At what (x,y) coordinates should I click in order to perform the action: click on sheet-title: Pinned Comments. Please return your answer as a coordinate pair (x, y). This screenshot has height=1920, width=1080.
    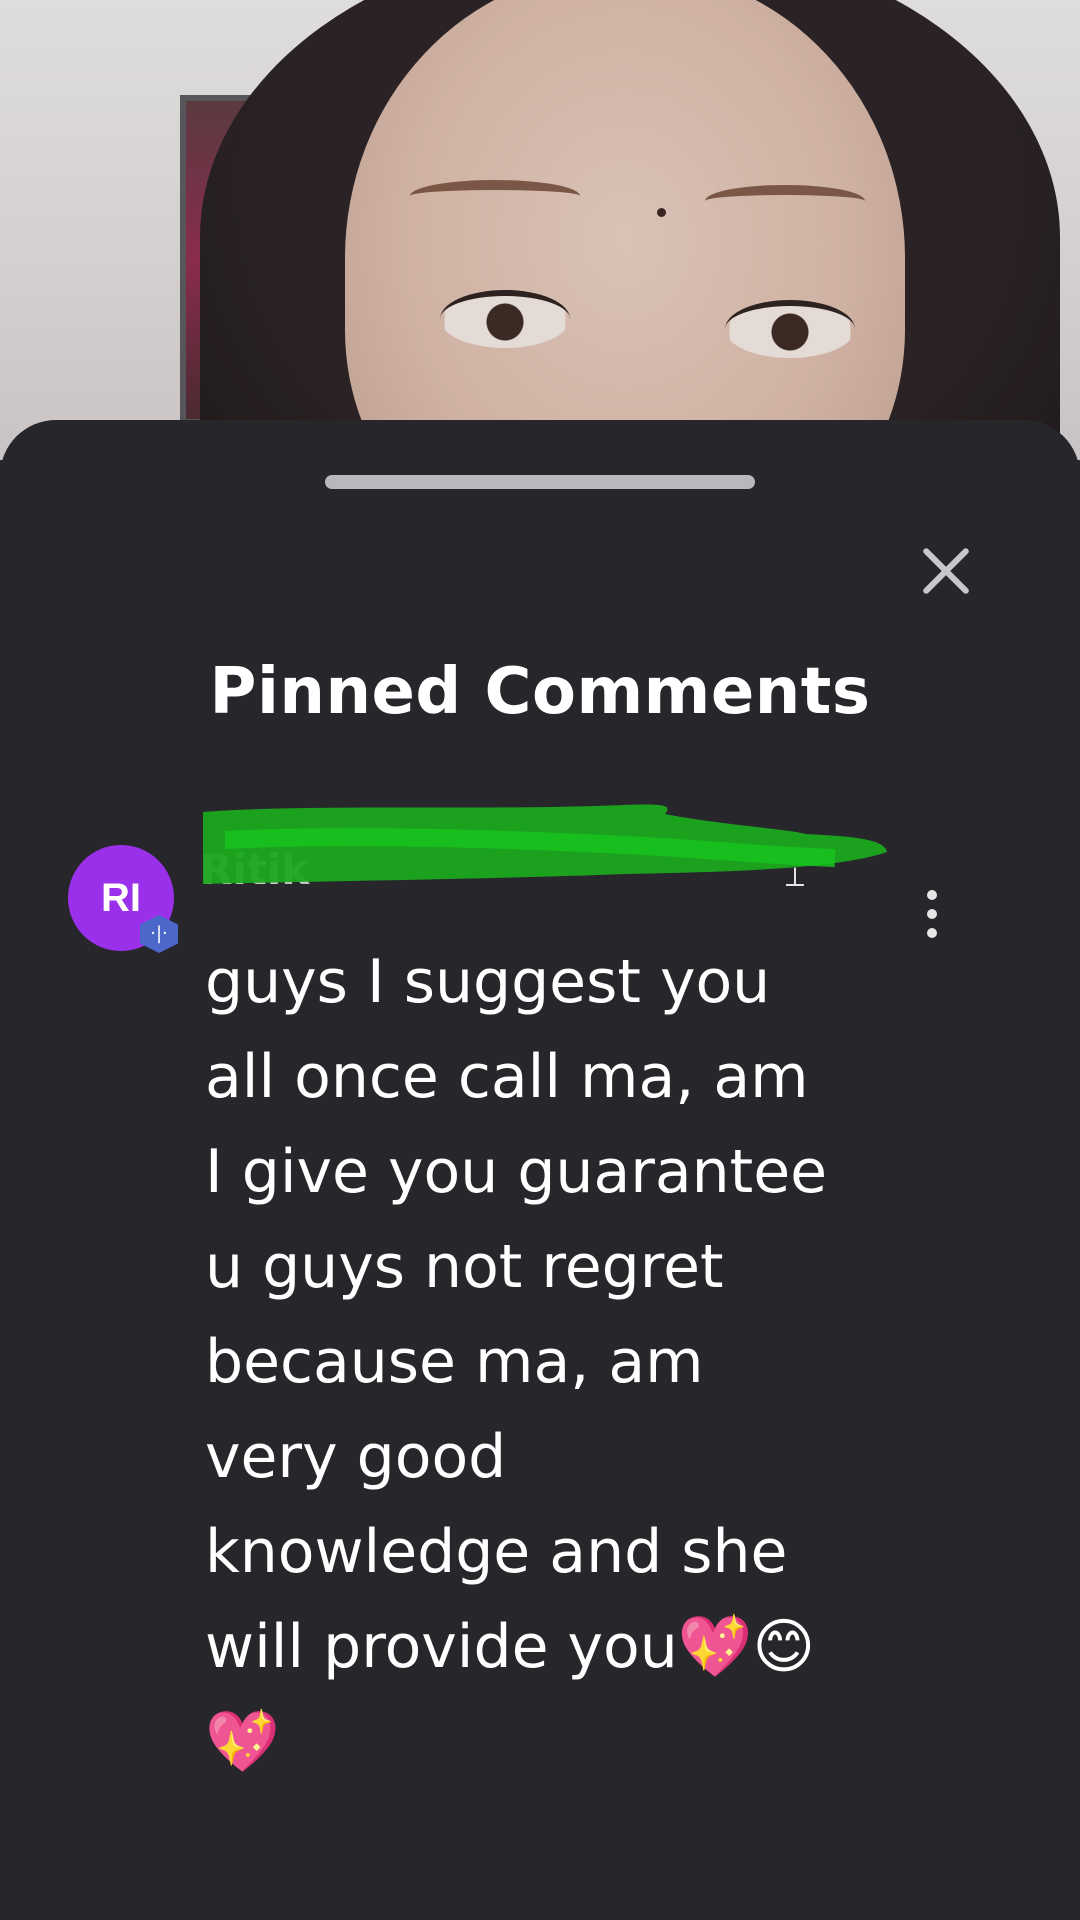
    Looking at the image, I should click on (540, 692).